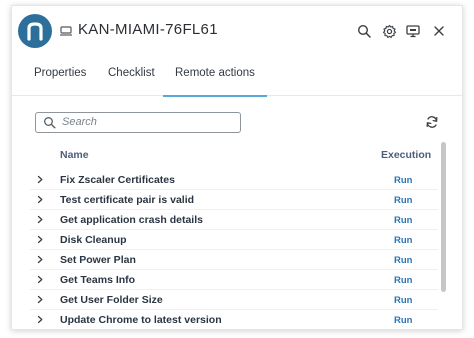 This screenshot has height=338, width=474. What do you see at coordinates (234, 180) in the screenshot?
I see `action-row: Fix Zscaler Certificates Run` at bounding box center [234, 180].